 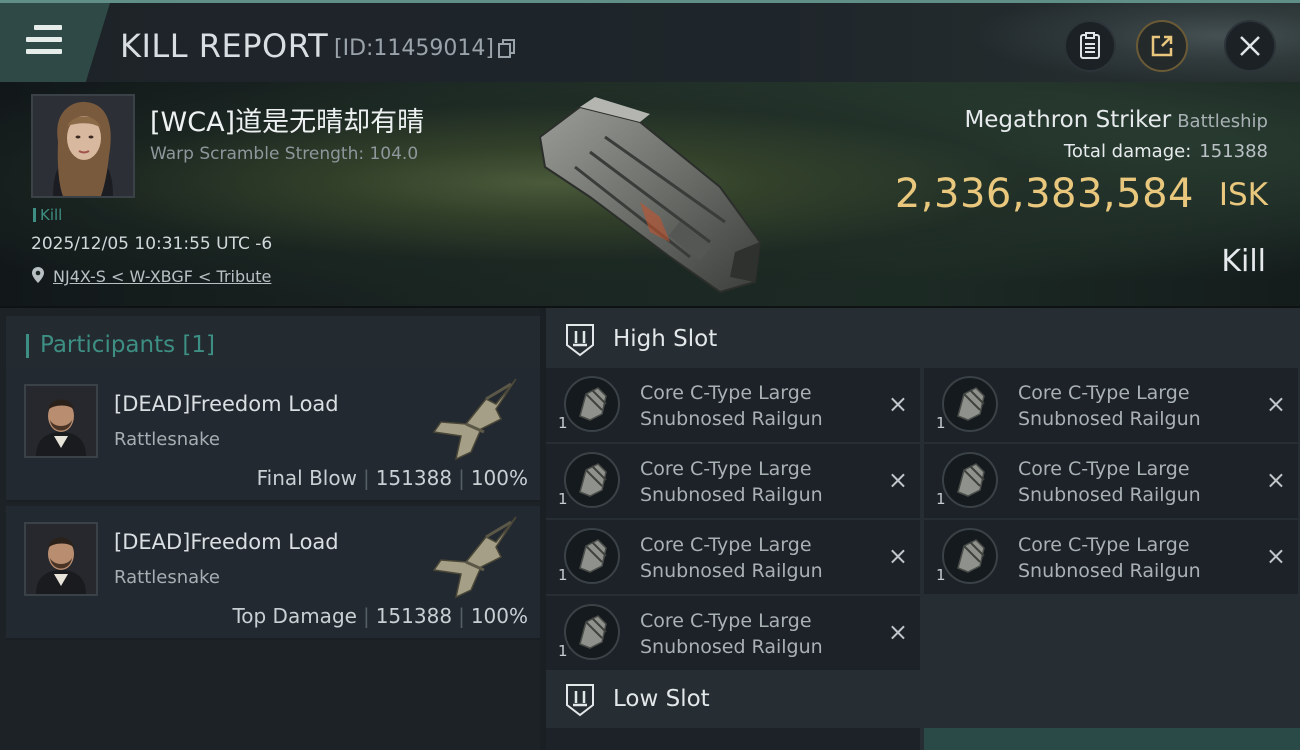 I want to click on participant-stats: Top Damage | 151388 | 100%, so click(x=380, y=616).